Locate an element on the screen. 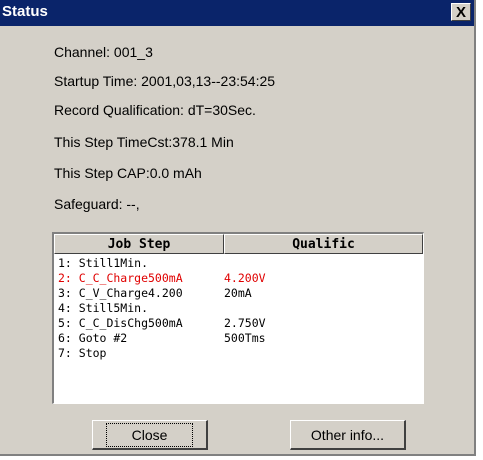 Image resolution: width=483 pixels, height=460 pixels. table-row: 6: Goto #2 500Tms is located at coordinates (240, 338).